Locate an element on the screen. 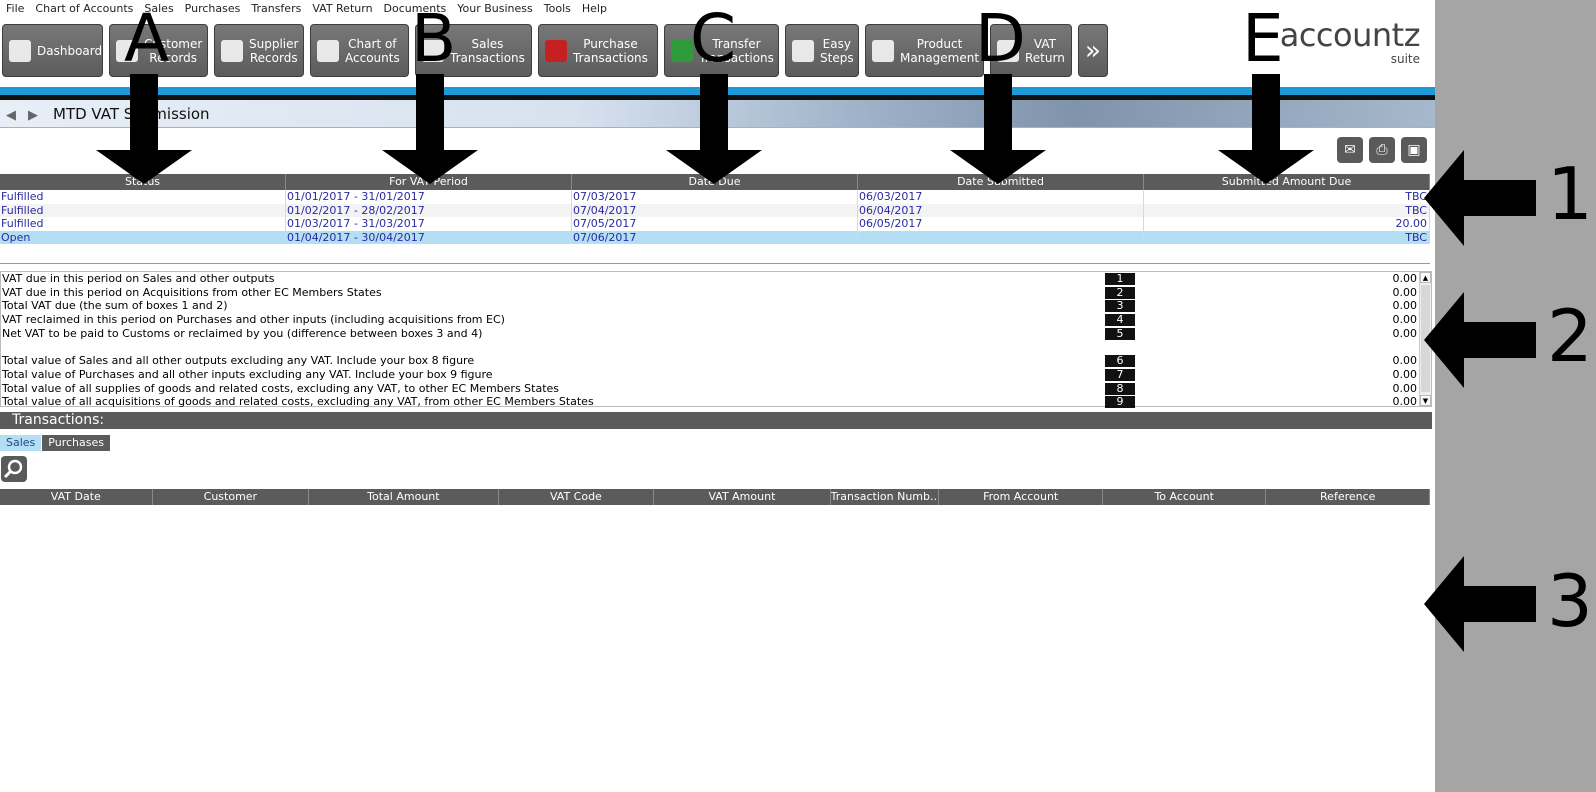 This screenshot has width=1596, height=792. toolbar-button-5: Purchase Transactions is located at coordinates (598, 50).